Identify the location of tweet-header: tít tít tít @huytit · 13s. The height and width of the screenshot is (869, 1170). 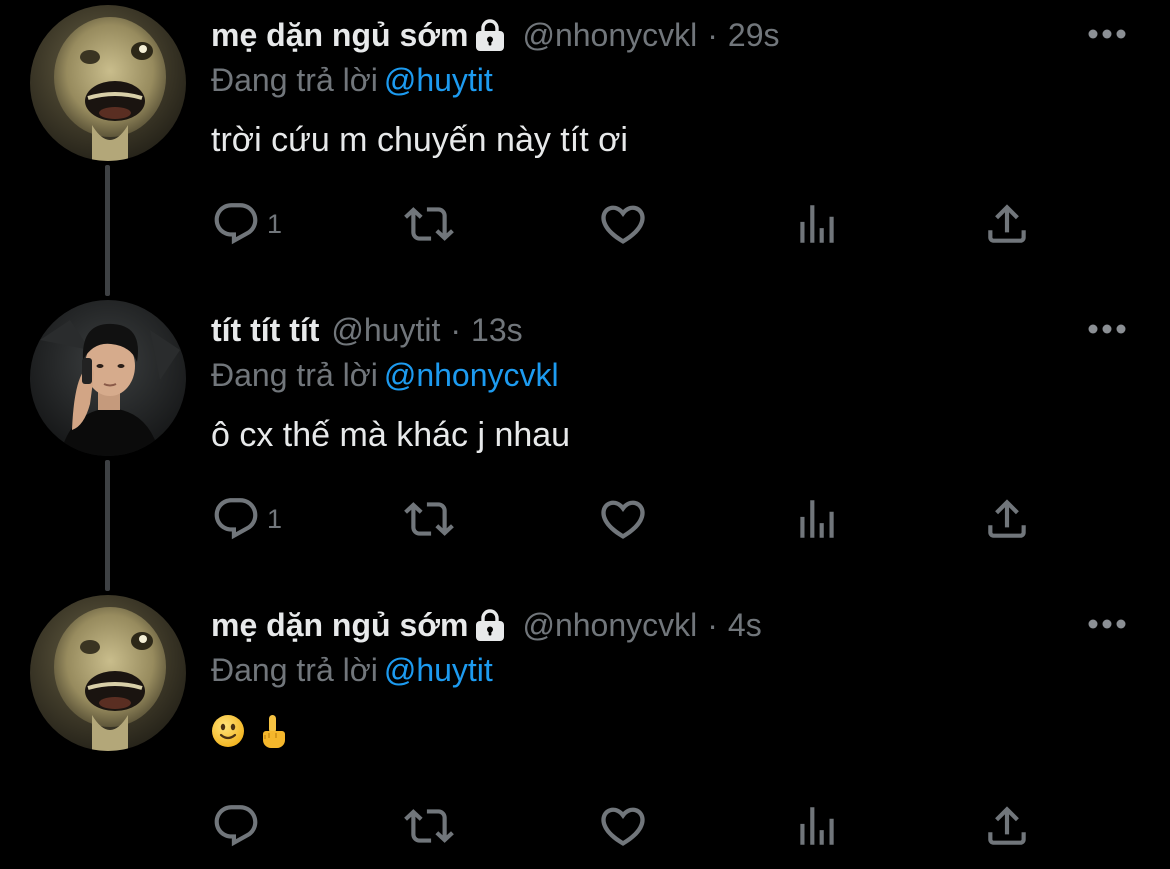
(367, 330).